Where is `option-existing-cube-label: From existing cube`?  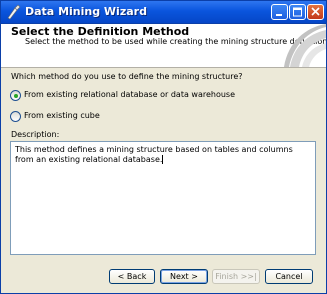
option-existing-cube-label: From existing cube is located at coordinates (62, 115).